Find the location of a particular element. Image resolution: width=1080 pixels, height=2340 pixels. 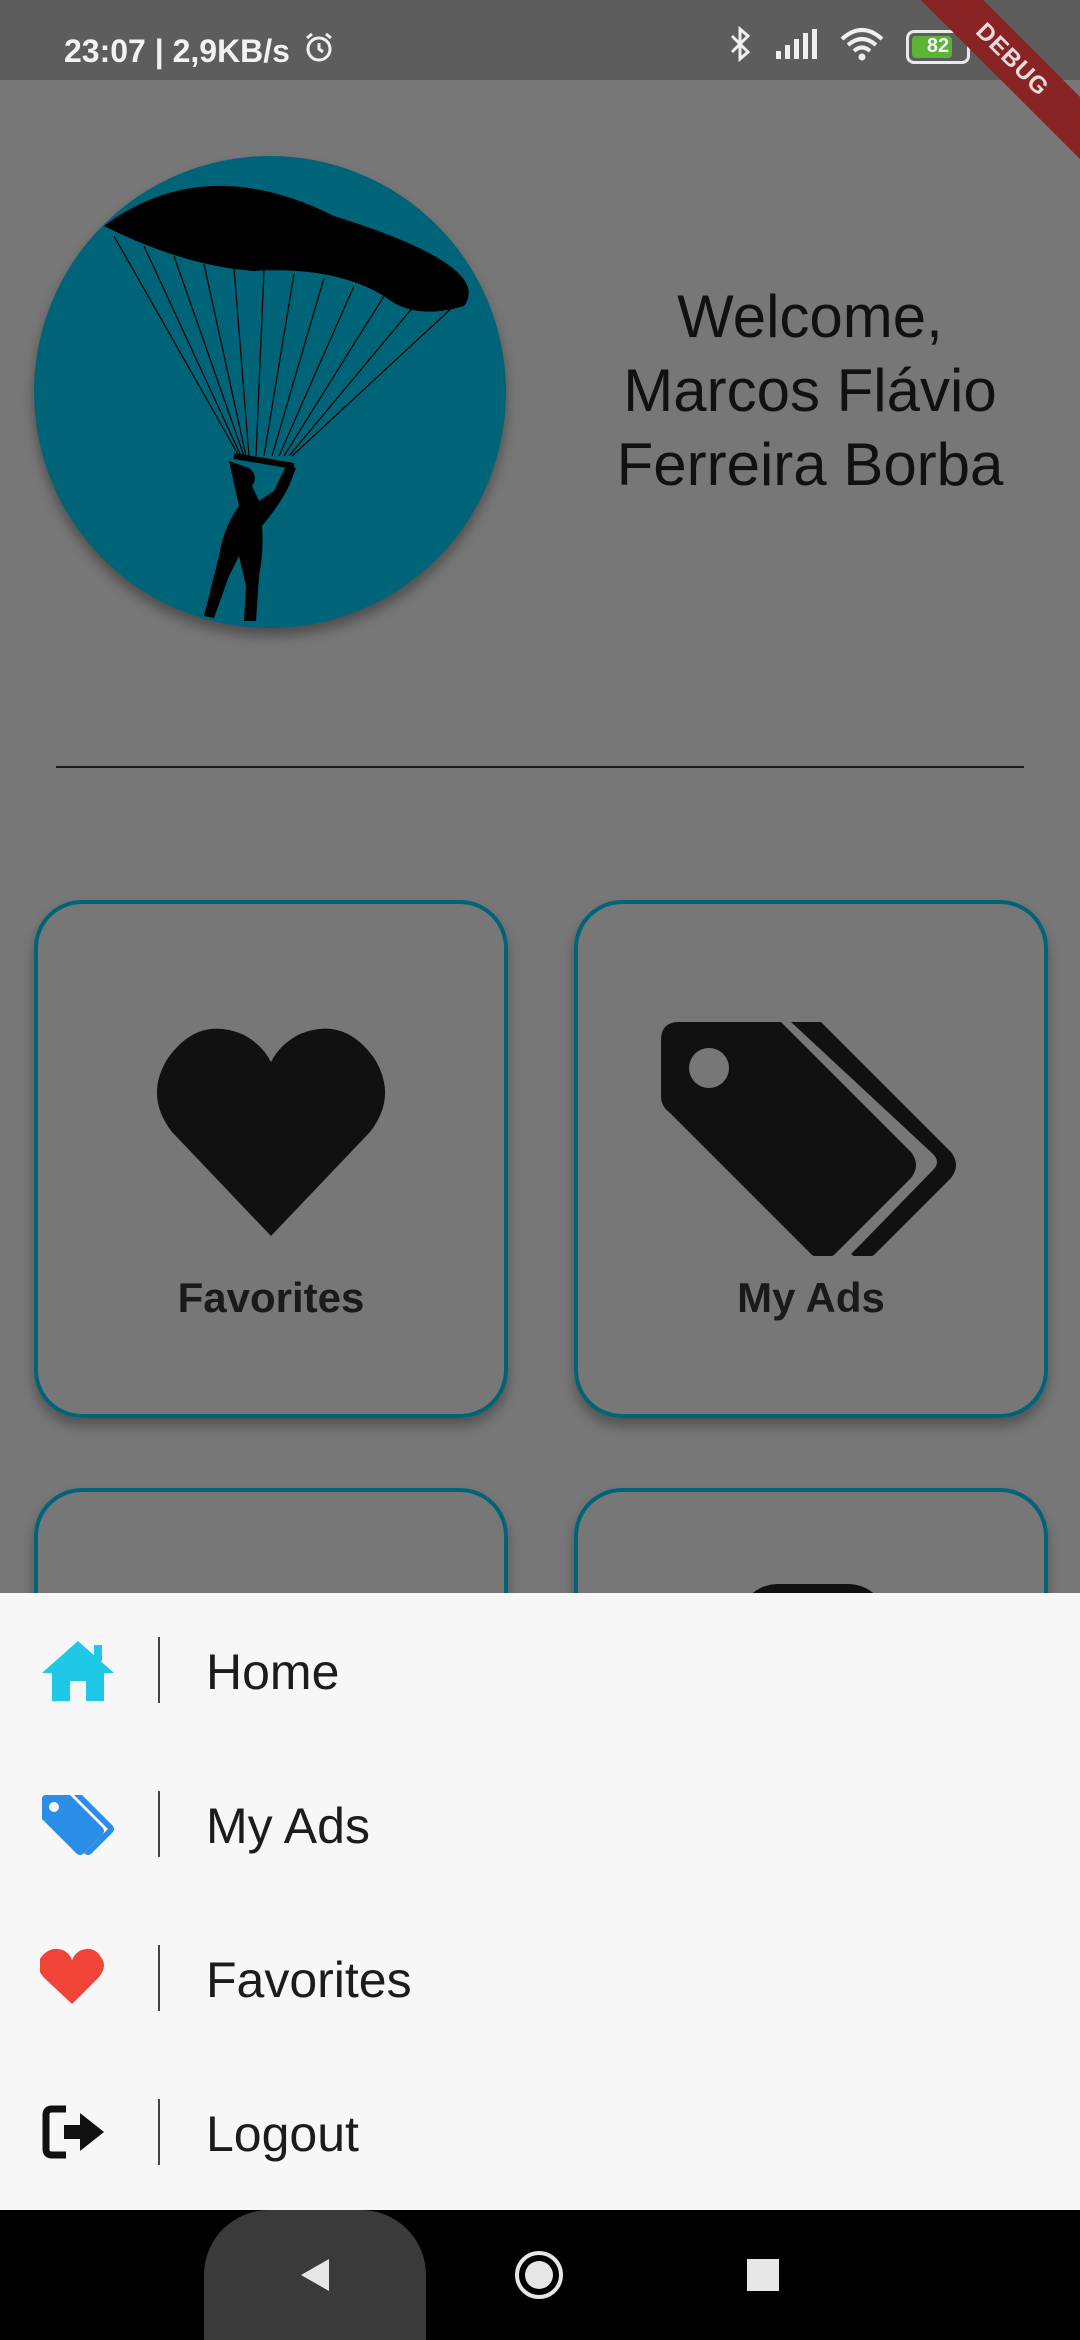

alarm-icon is located at coordinates (319, 51).